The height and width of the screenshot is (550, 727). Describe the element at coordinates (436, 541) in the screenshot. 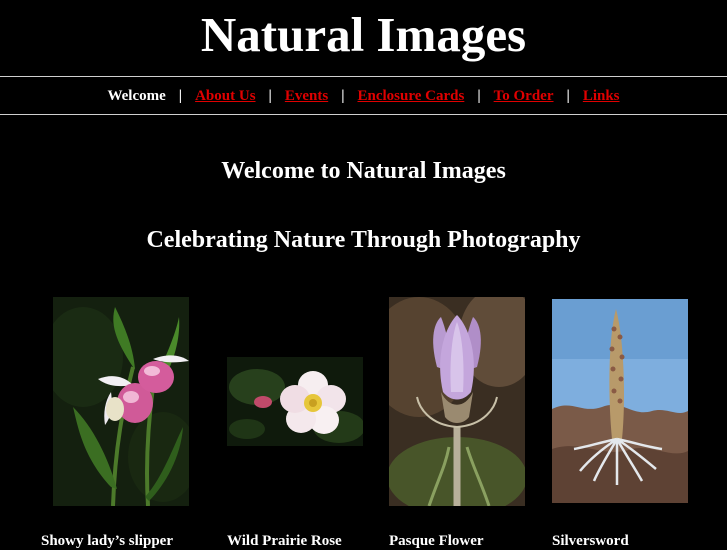

I see `caption-pasque-flower: Pasque Flower` at that location.